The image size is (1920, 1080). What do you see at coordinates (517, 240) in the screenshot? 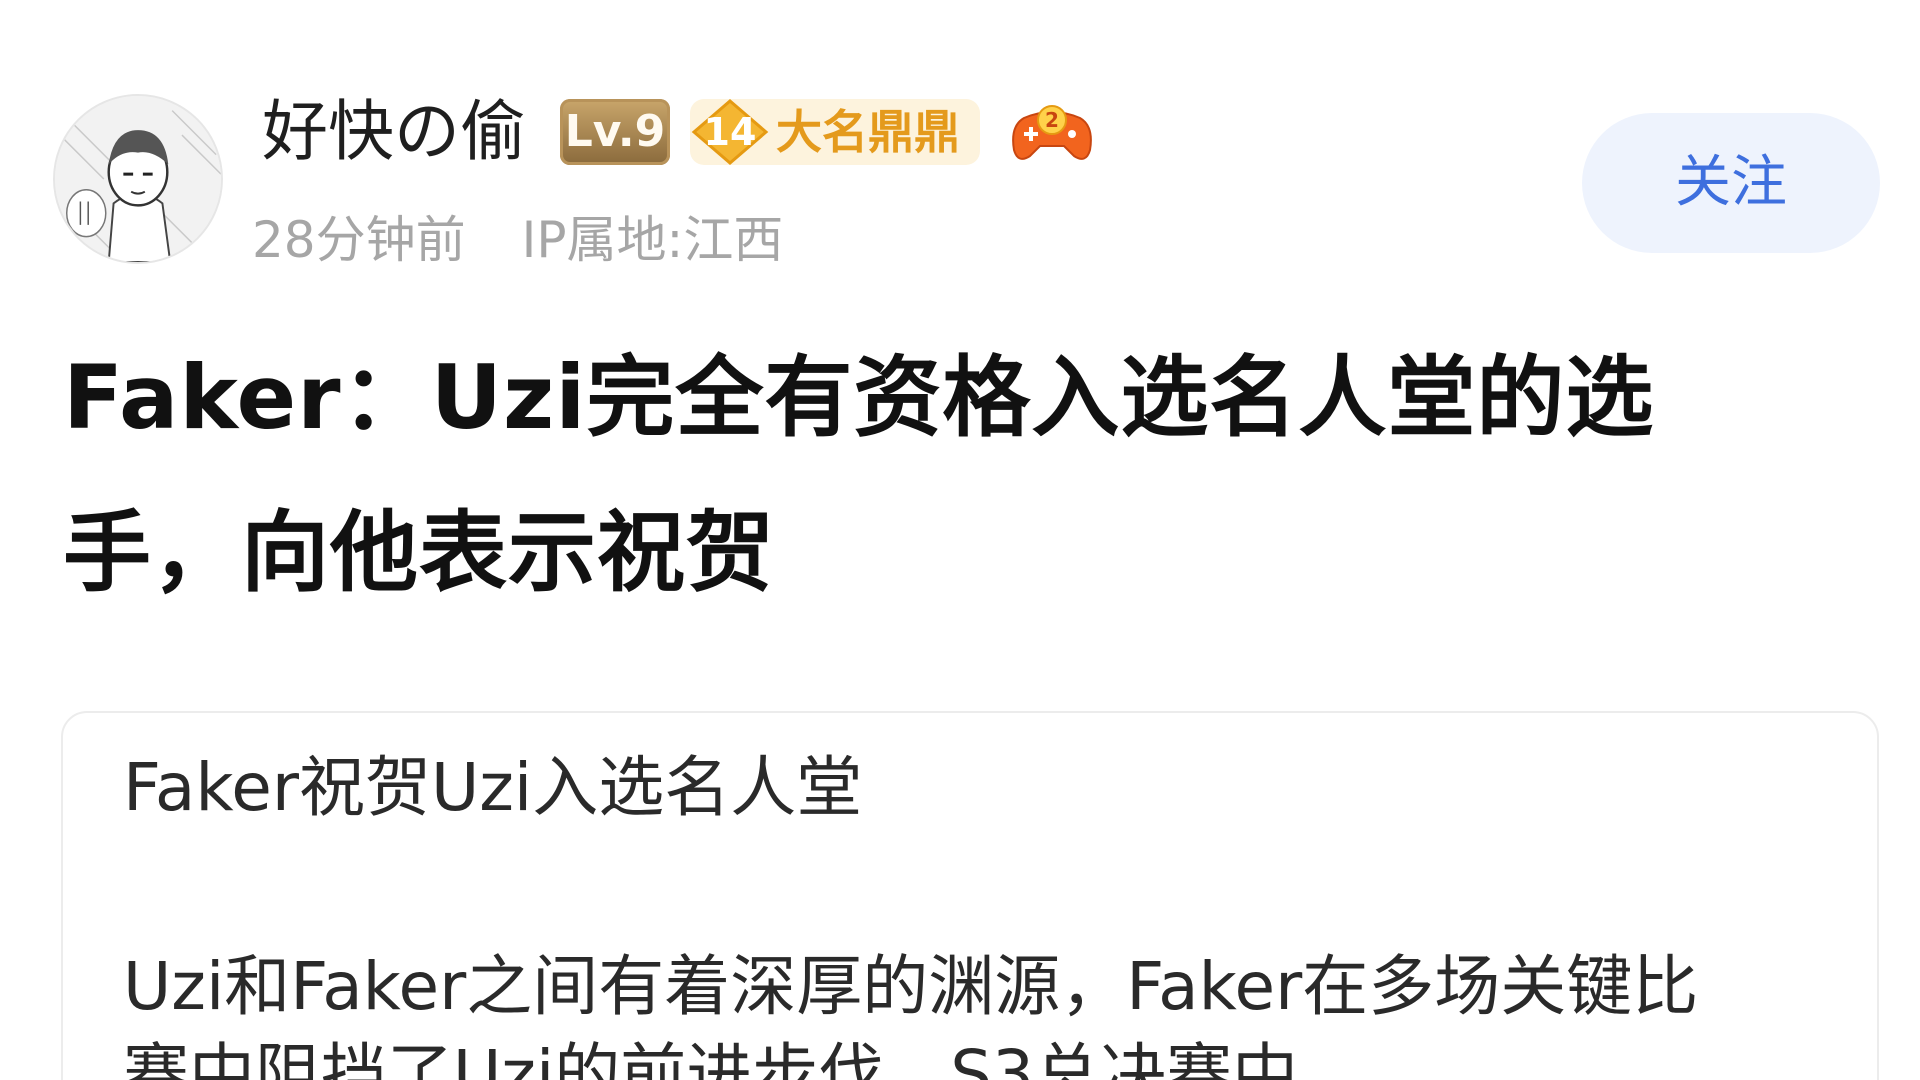
I see `post-meta: 28分钟前 IP属地:江西` at bounding box center [517, 240].